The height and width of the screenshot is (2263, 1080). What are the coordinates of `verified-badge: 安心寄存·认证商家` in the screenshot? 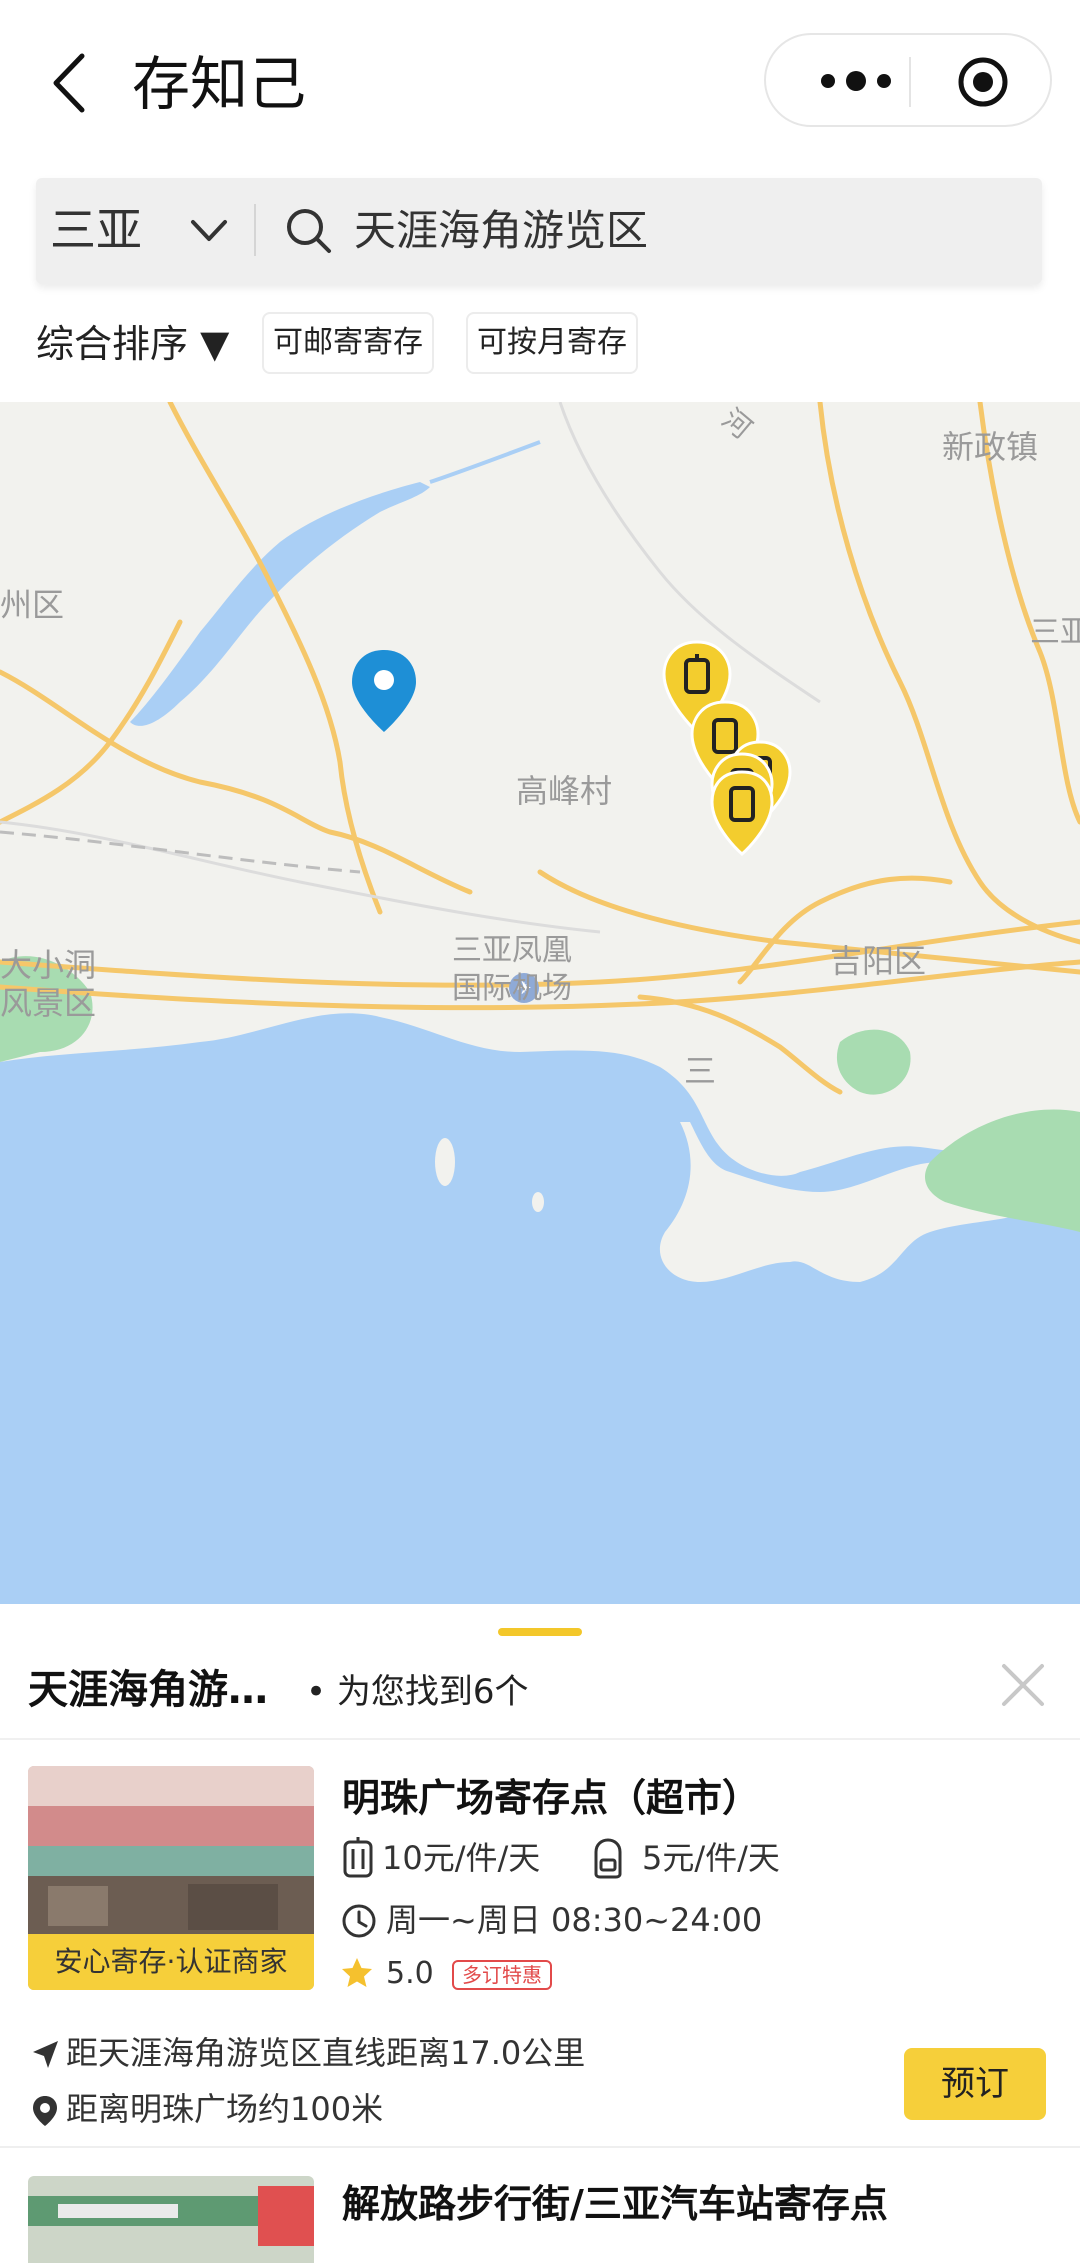 It's located at (171, 1962).